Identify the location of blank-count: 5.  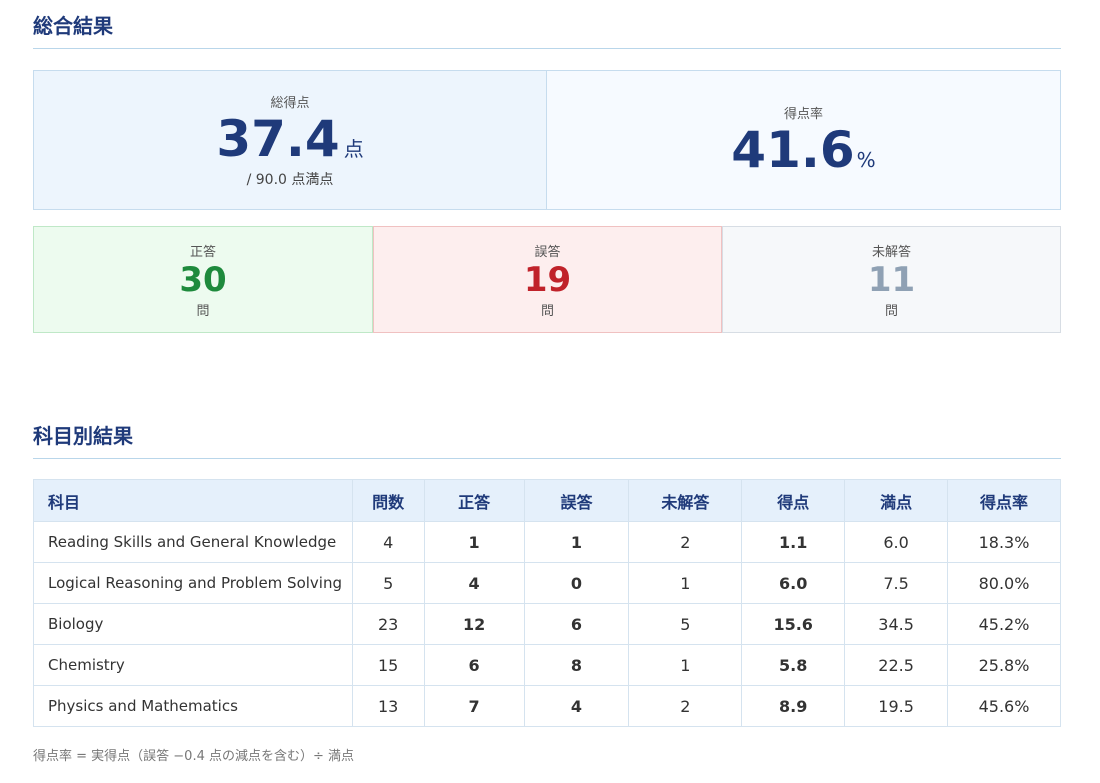
(685, 624).